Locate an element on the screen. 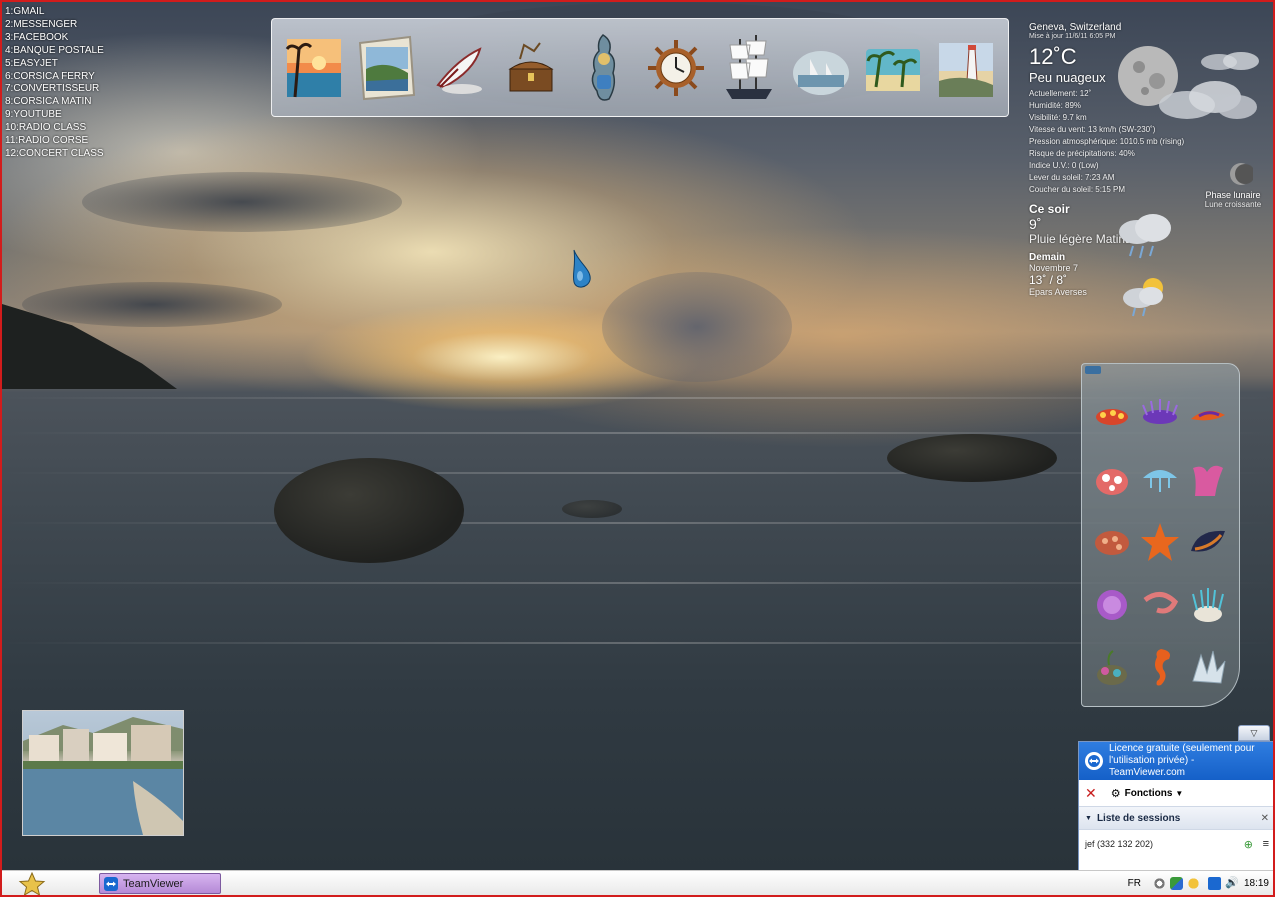  shortcut-item: 11:RADIO CORSE is located at coordinates (54, 141).